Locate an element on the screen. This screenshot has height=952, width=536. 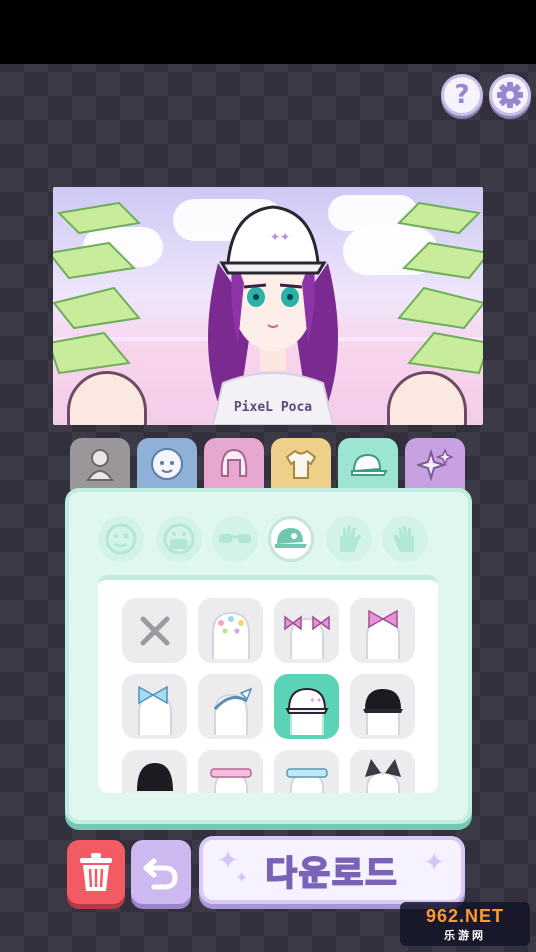
silhouette-icon is located at coordinates (100, 465).